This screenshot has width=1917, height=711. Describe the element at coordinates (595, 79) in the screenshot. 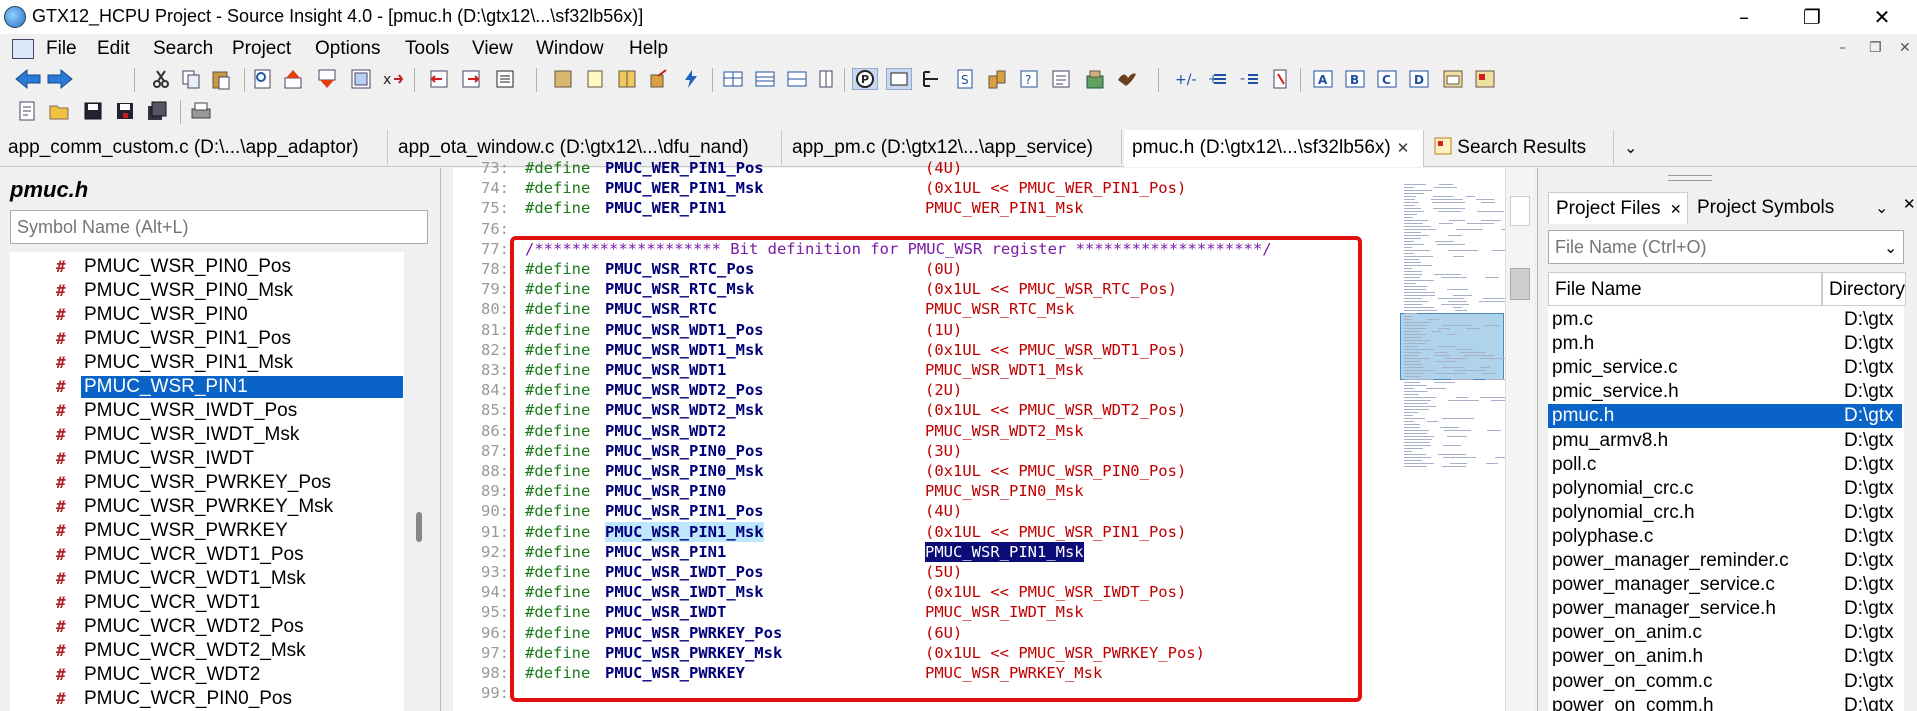

I see `note-icon` at that location.